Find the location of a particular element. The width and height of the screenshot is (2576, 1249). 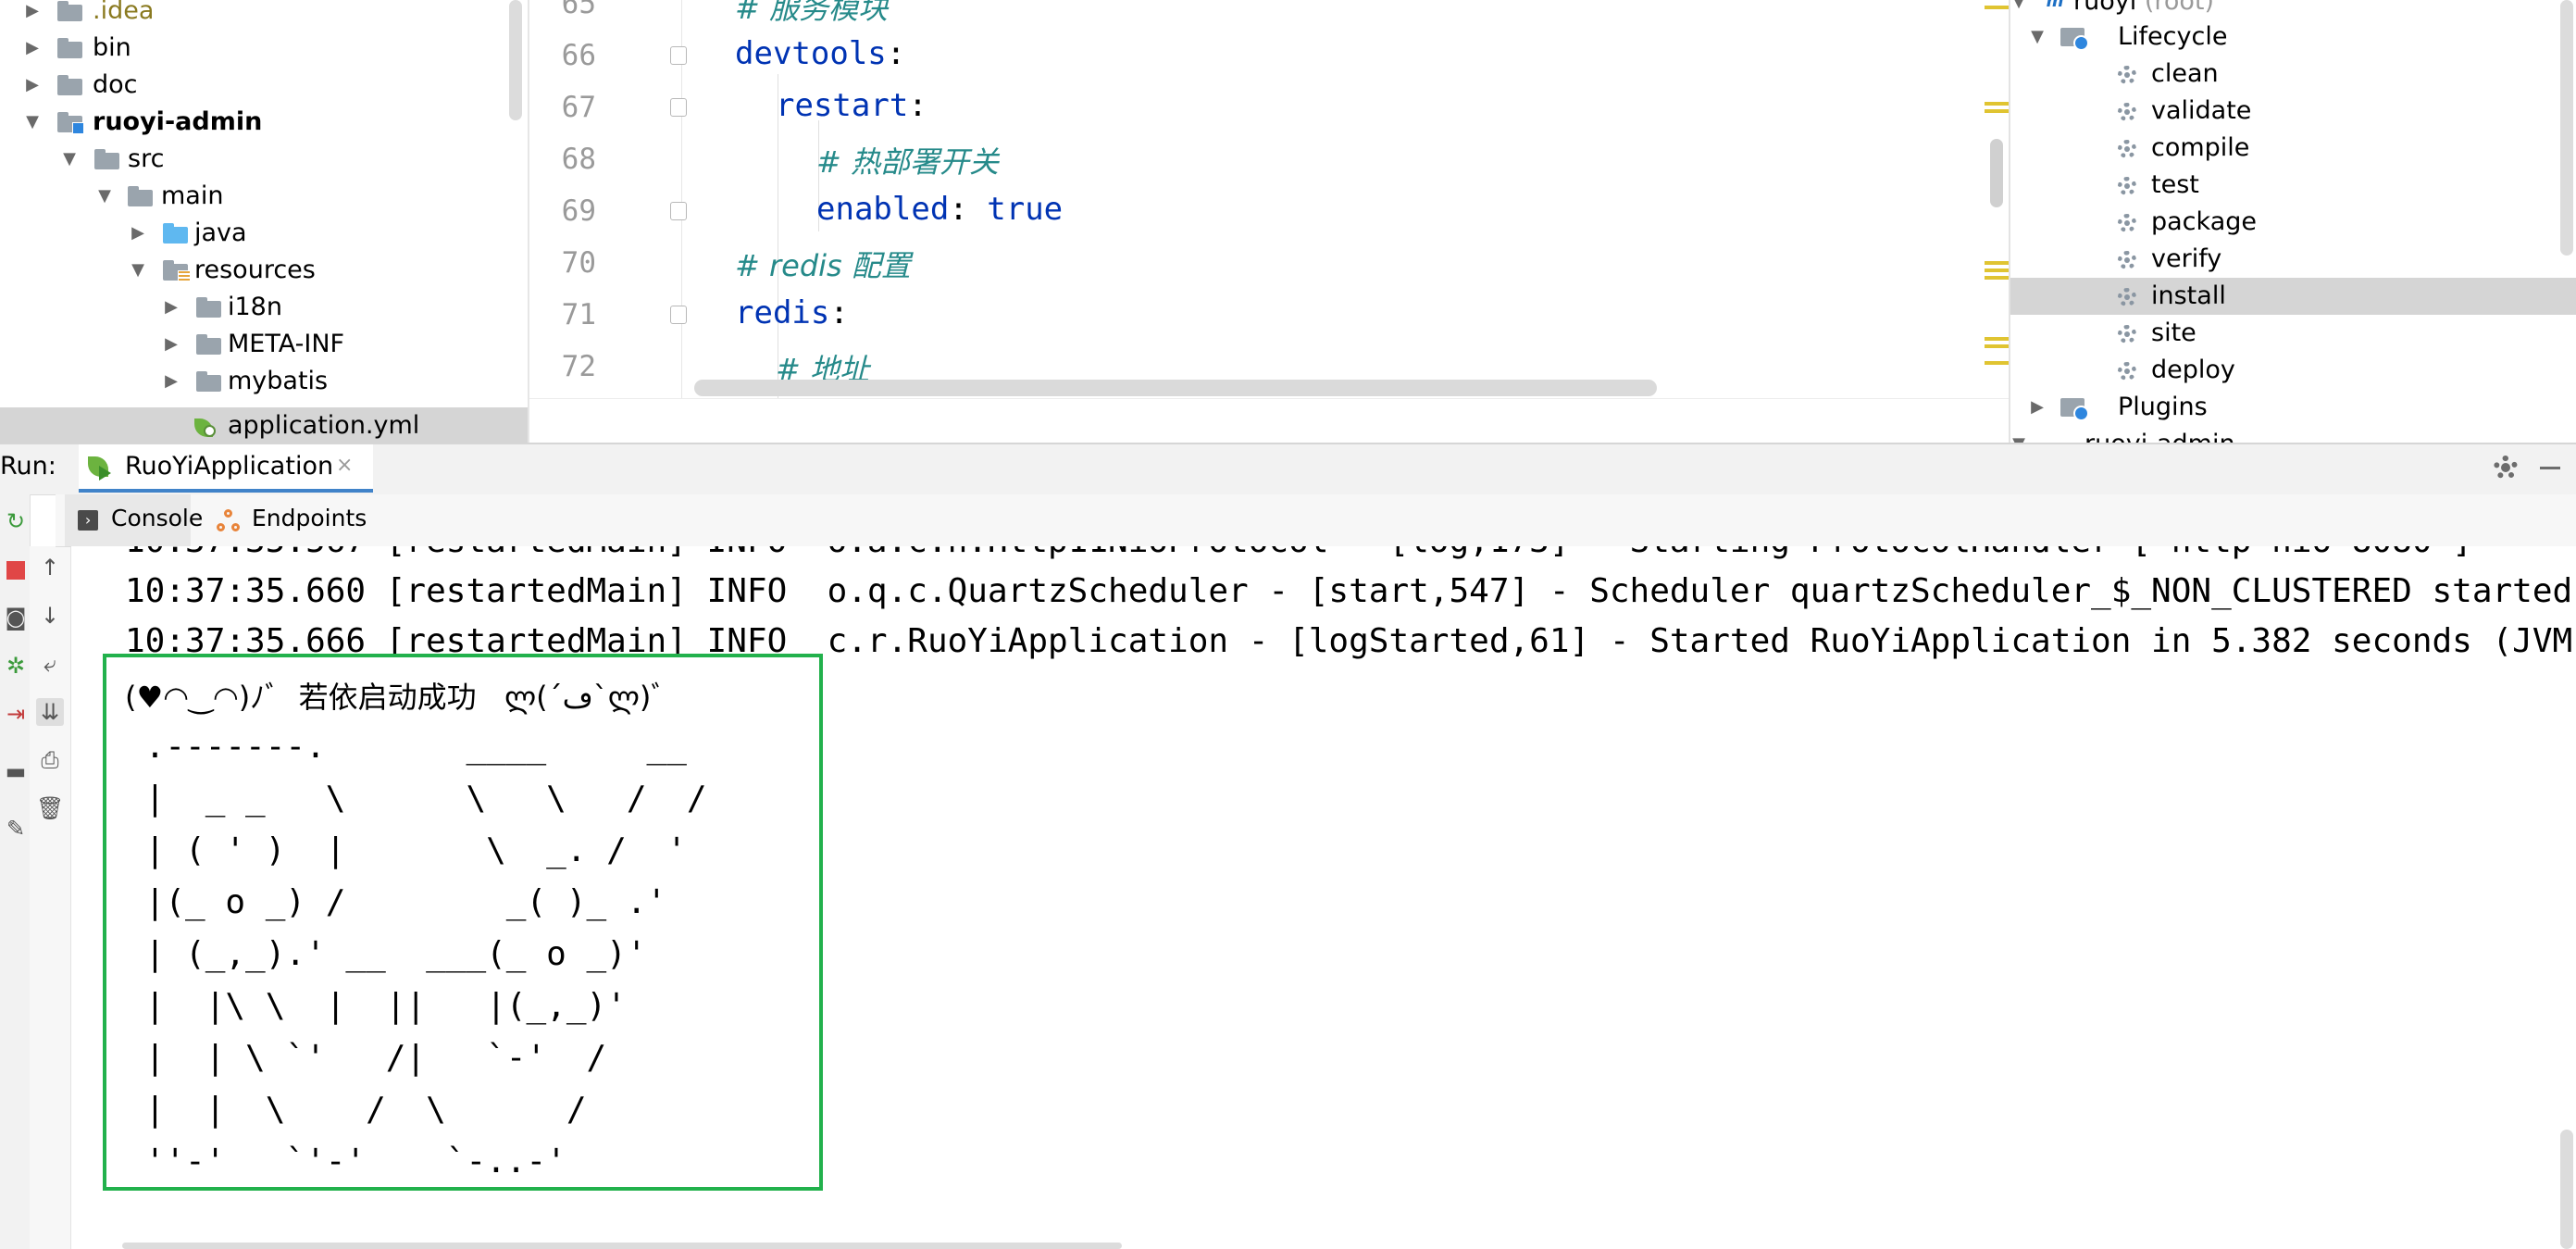

tree-item-doc: ▶ doc is located at coordinates (264, 85).